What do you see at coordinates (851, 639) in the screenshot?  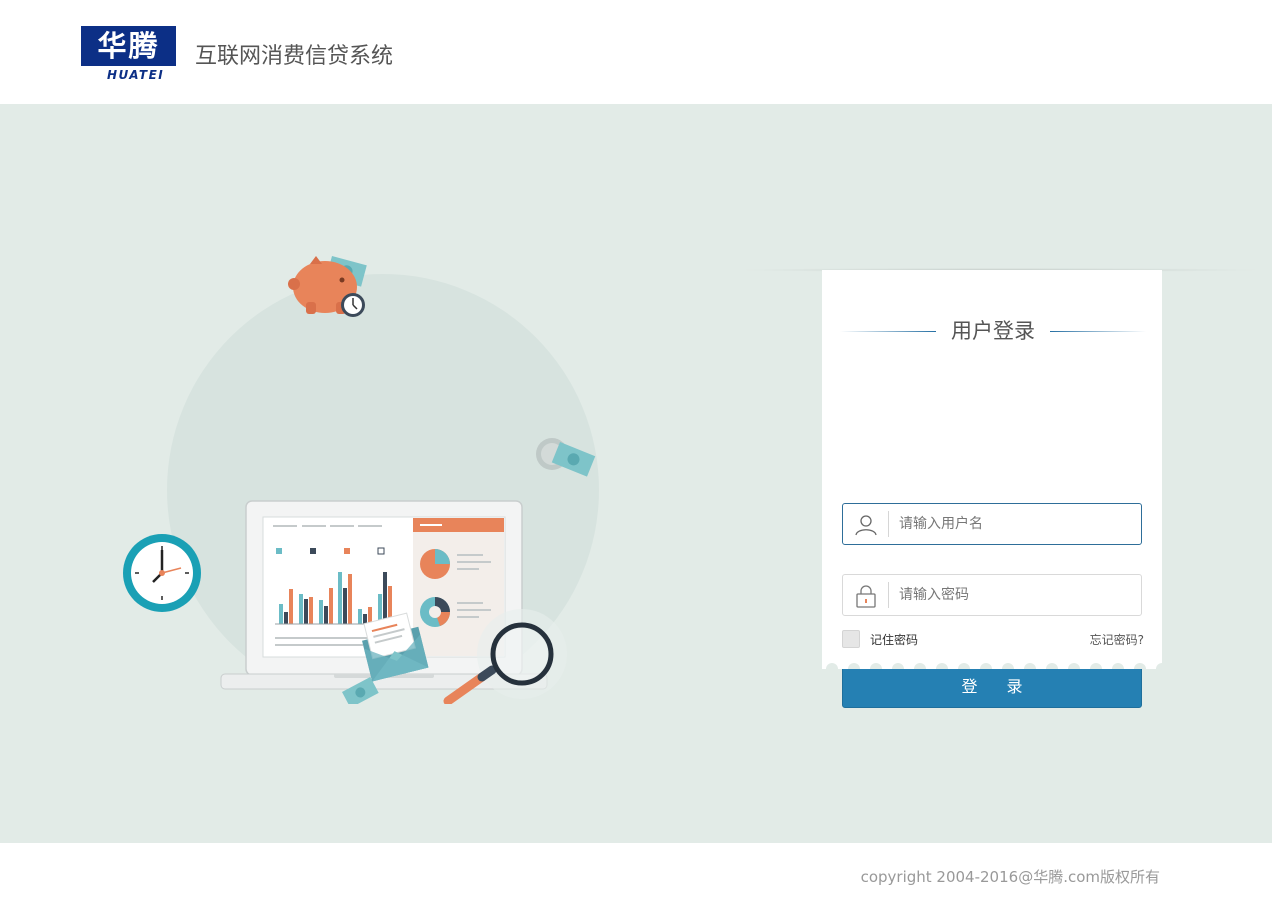 I see `remember-checkbox` at bounding box center [851, 639].